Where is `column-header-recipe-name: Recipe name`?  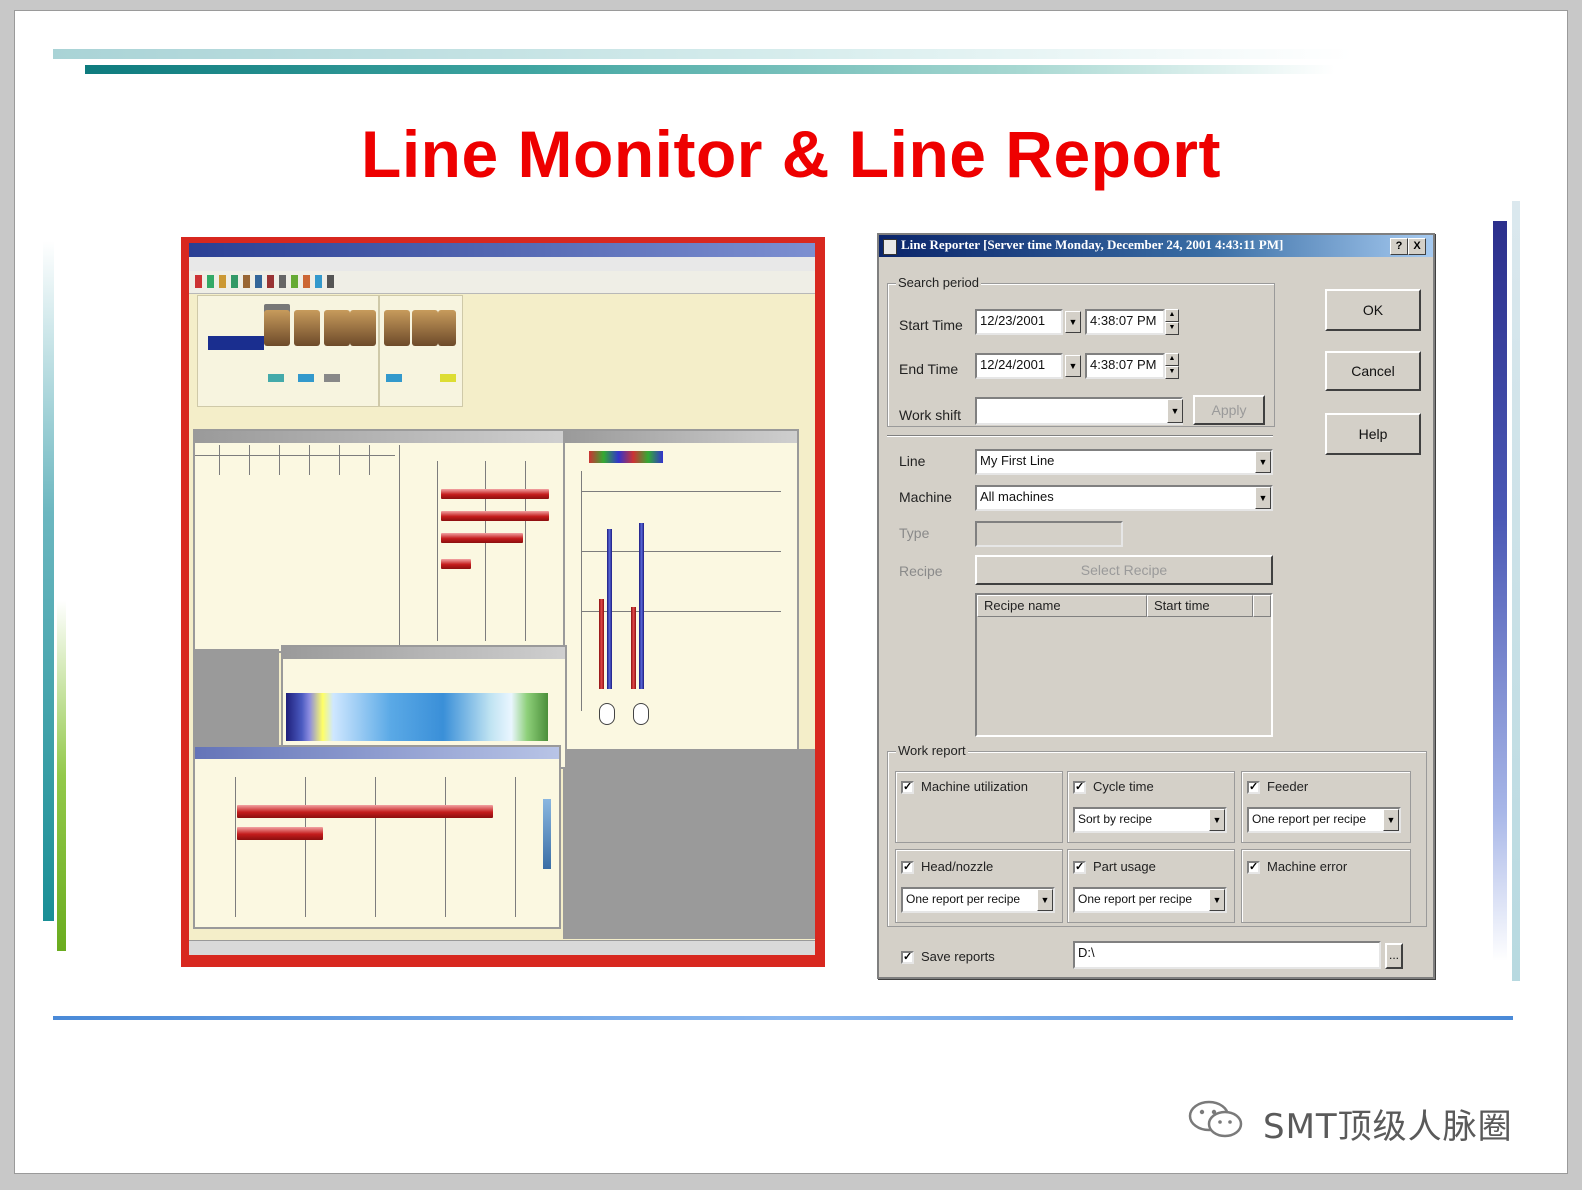
column-header-recipe-name: Recipe name is located at coordinates (1062, 606).